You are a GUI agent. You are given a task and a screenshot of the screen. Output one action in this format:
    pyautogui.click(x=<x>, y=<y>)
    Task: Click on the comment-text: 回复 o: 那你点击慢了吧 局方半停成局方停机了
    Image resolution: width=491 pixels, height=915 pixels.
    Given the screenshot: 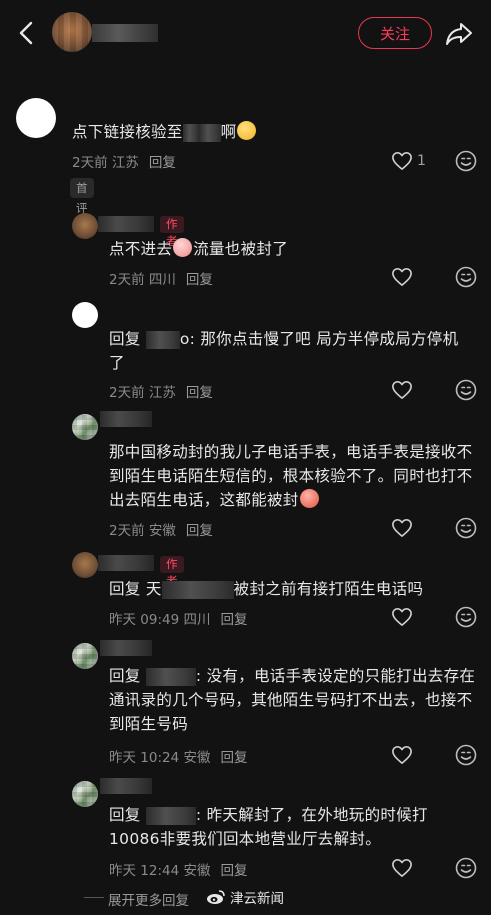 What is the action you would take?
    pyautogui.click(x=284, y=351)
    